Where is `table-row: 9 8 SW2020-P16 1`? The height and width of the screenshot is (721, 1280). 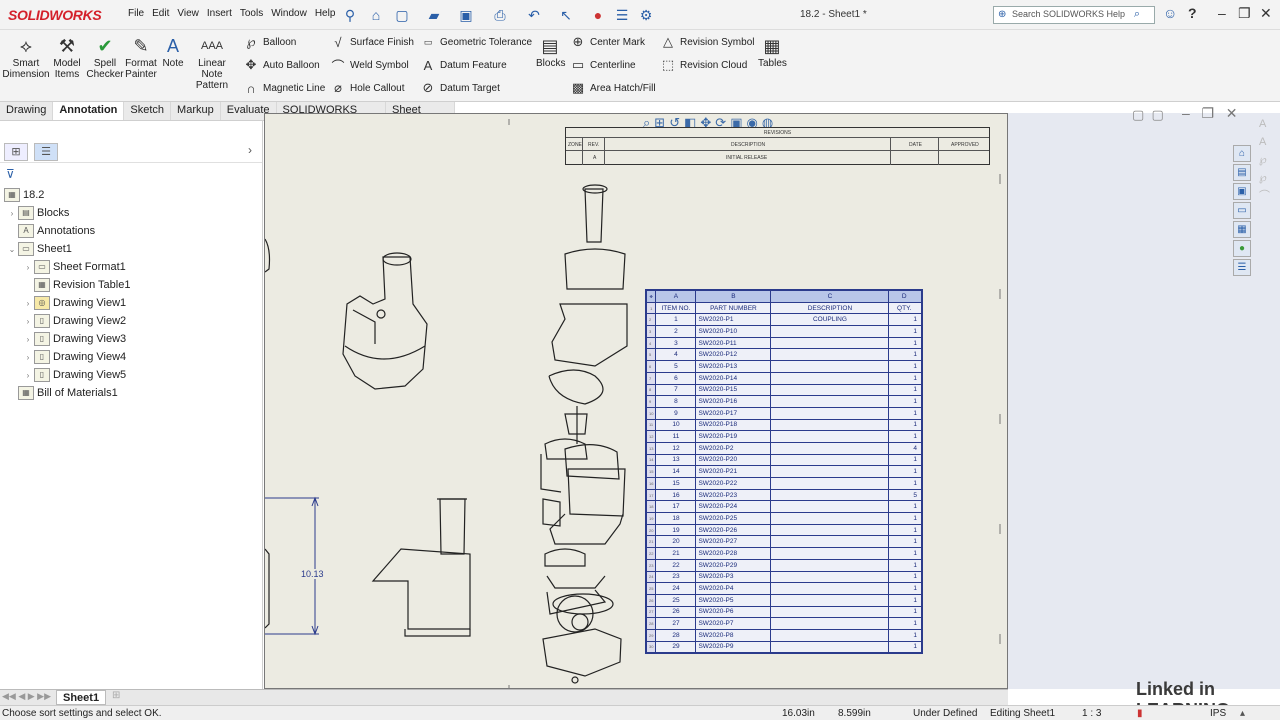
table-row: 9 8 SW2020-P16 1 is located at coordinates (783, 401).